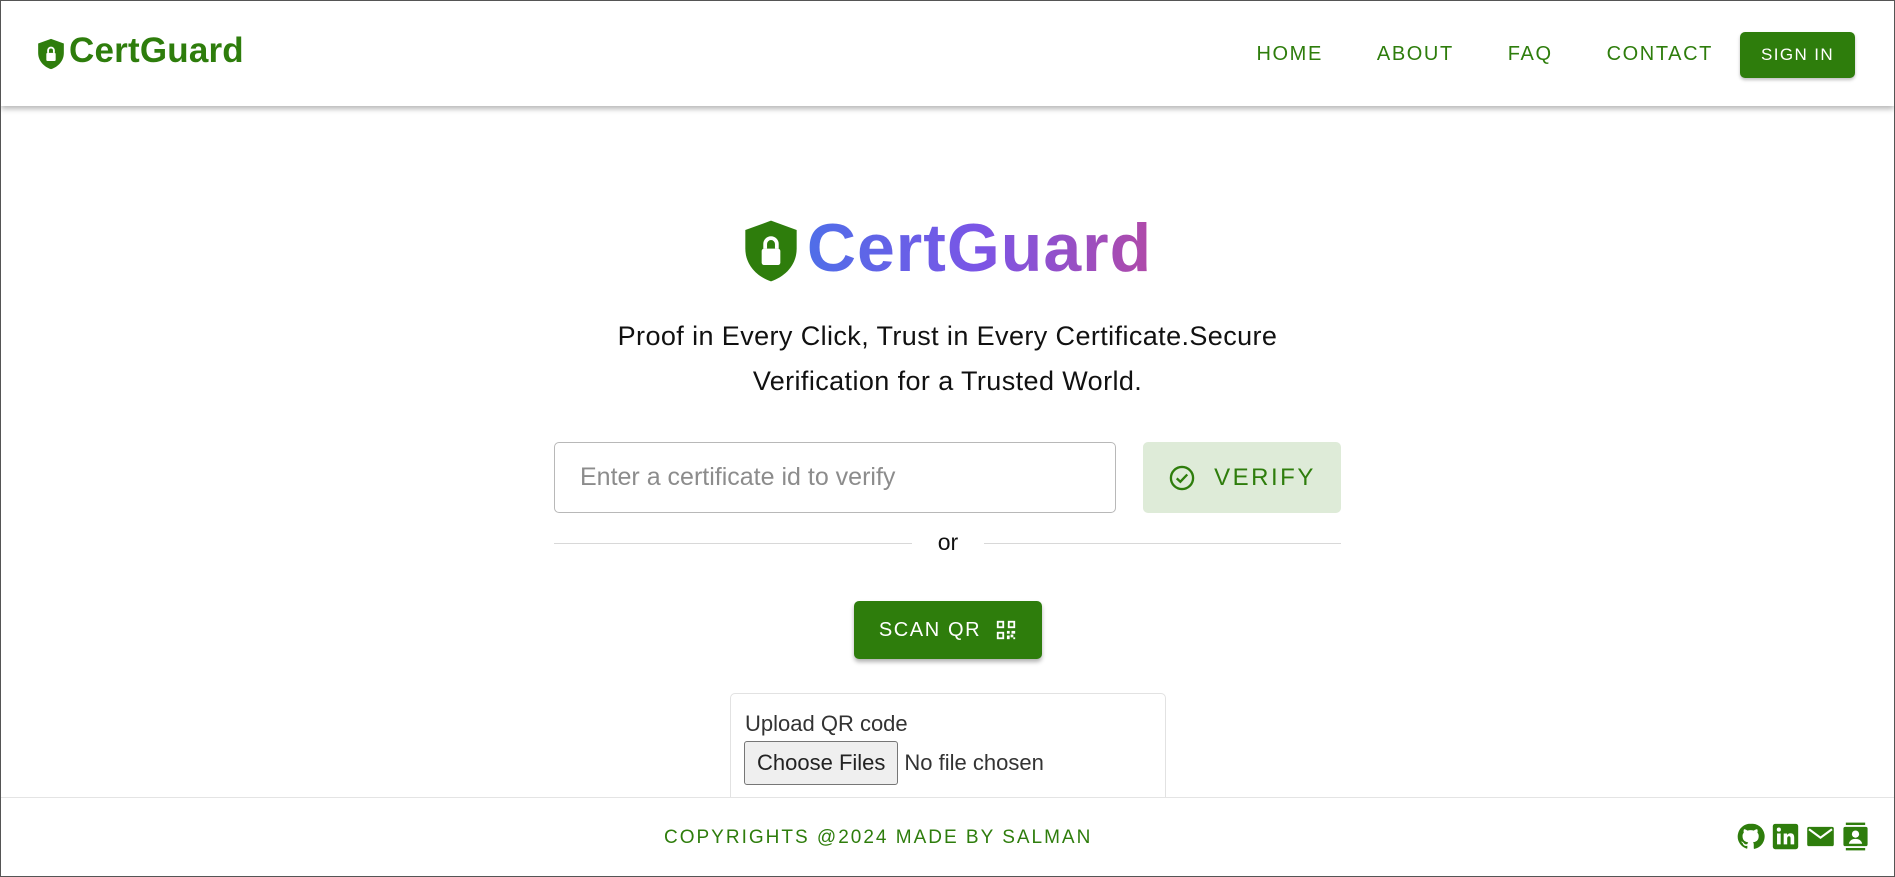 Image resolution: width=1895 pixels, height=877 pixels. I want to click on linkedin-icon, so click(1785, 836).